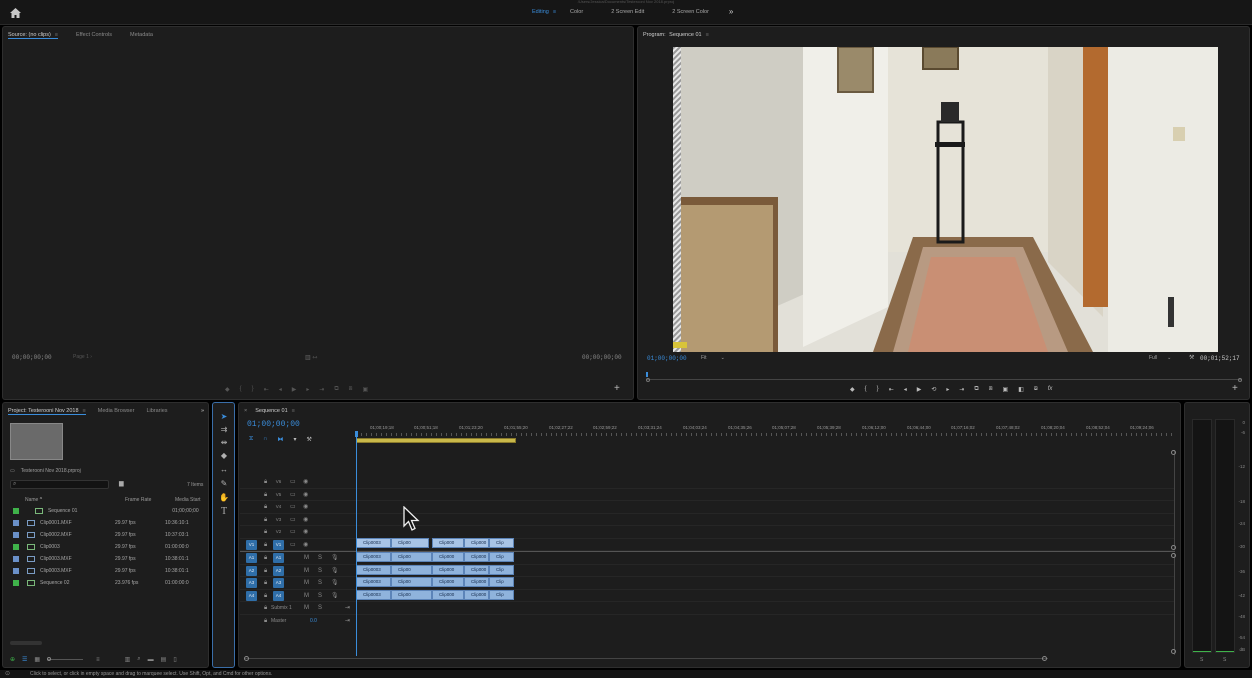 This screenshot has height=678, width=1252. I want to click on source-patch-a2: A2, so click(251, 570).